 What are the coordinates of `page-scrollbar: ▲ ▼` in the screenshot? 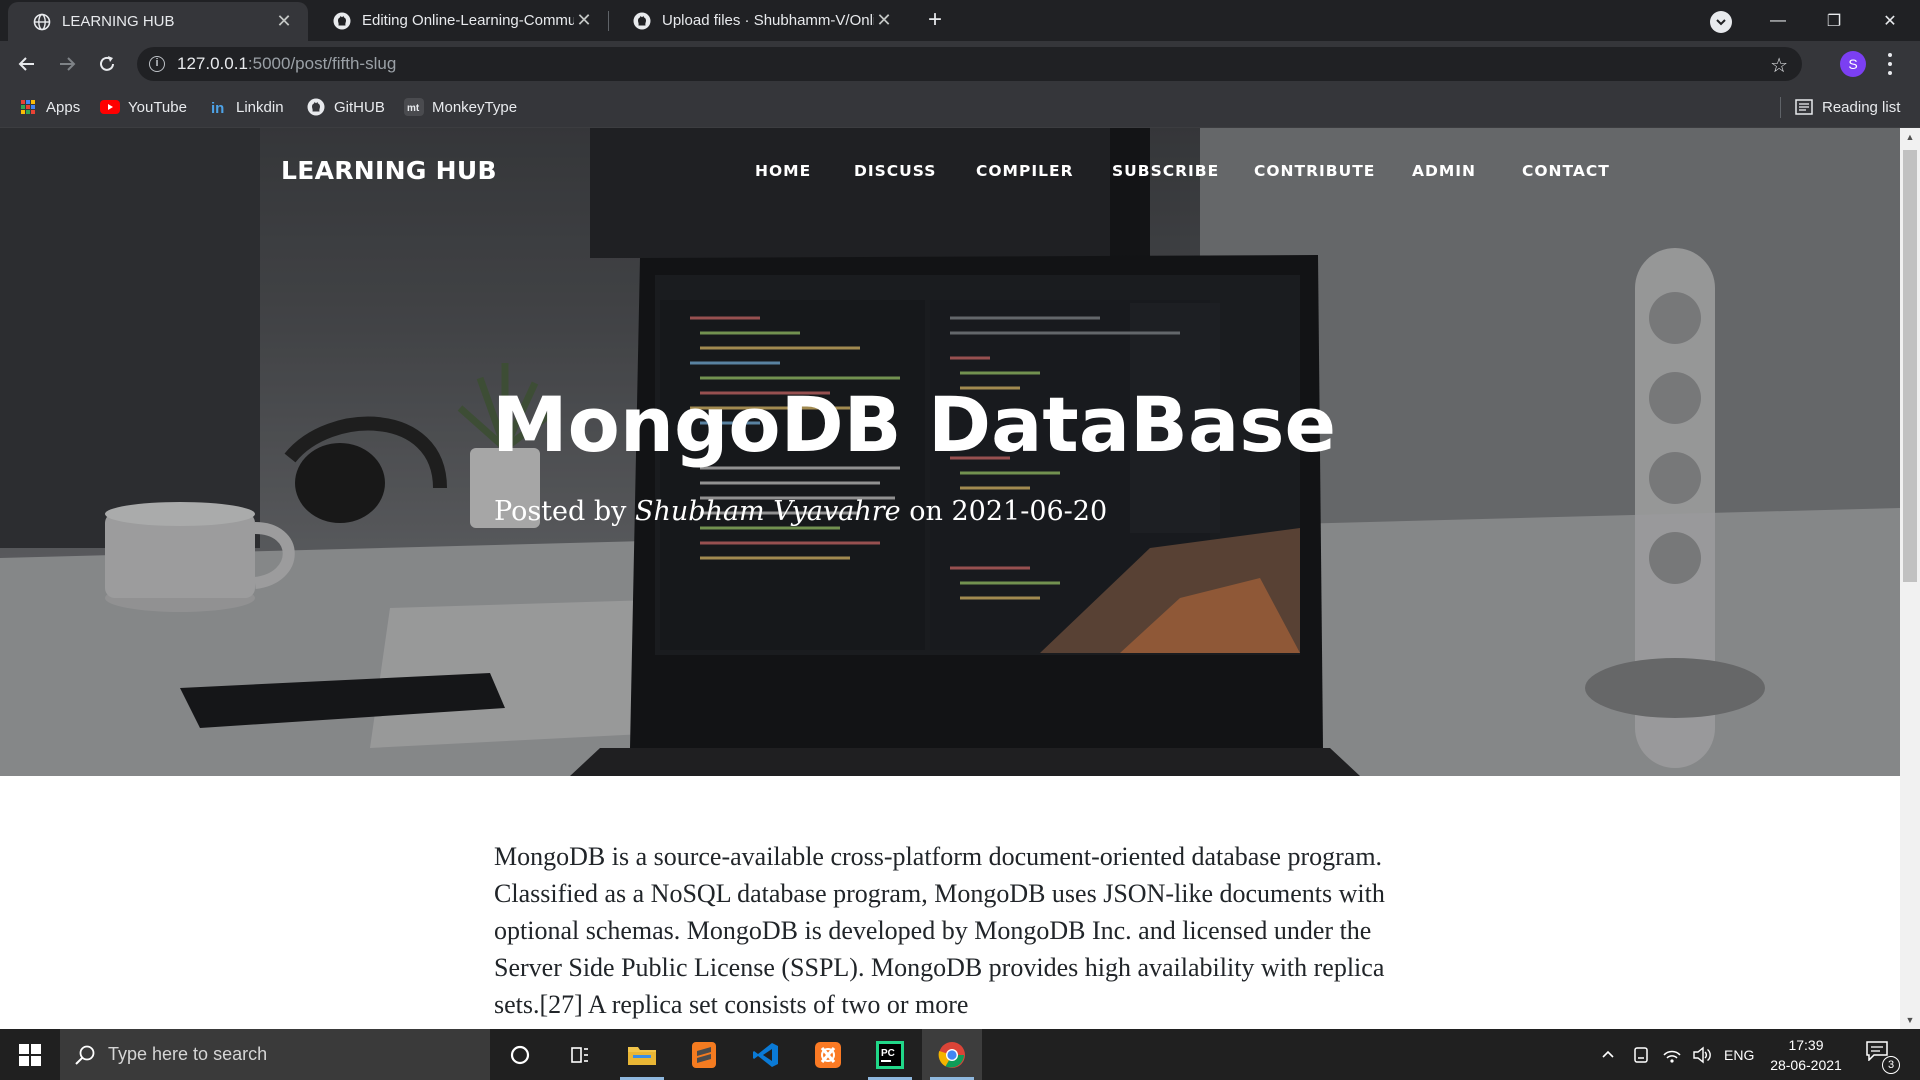 It's located at (1910, 578).